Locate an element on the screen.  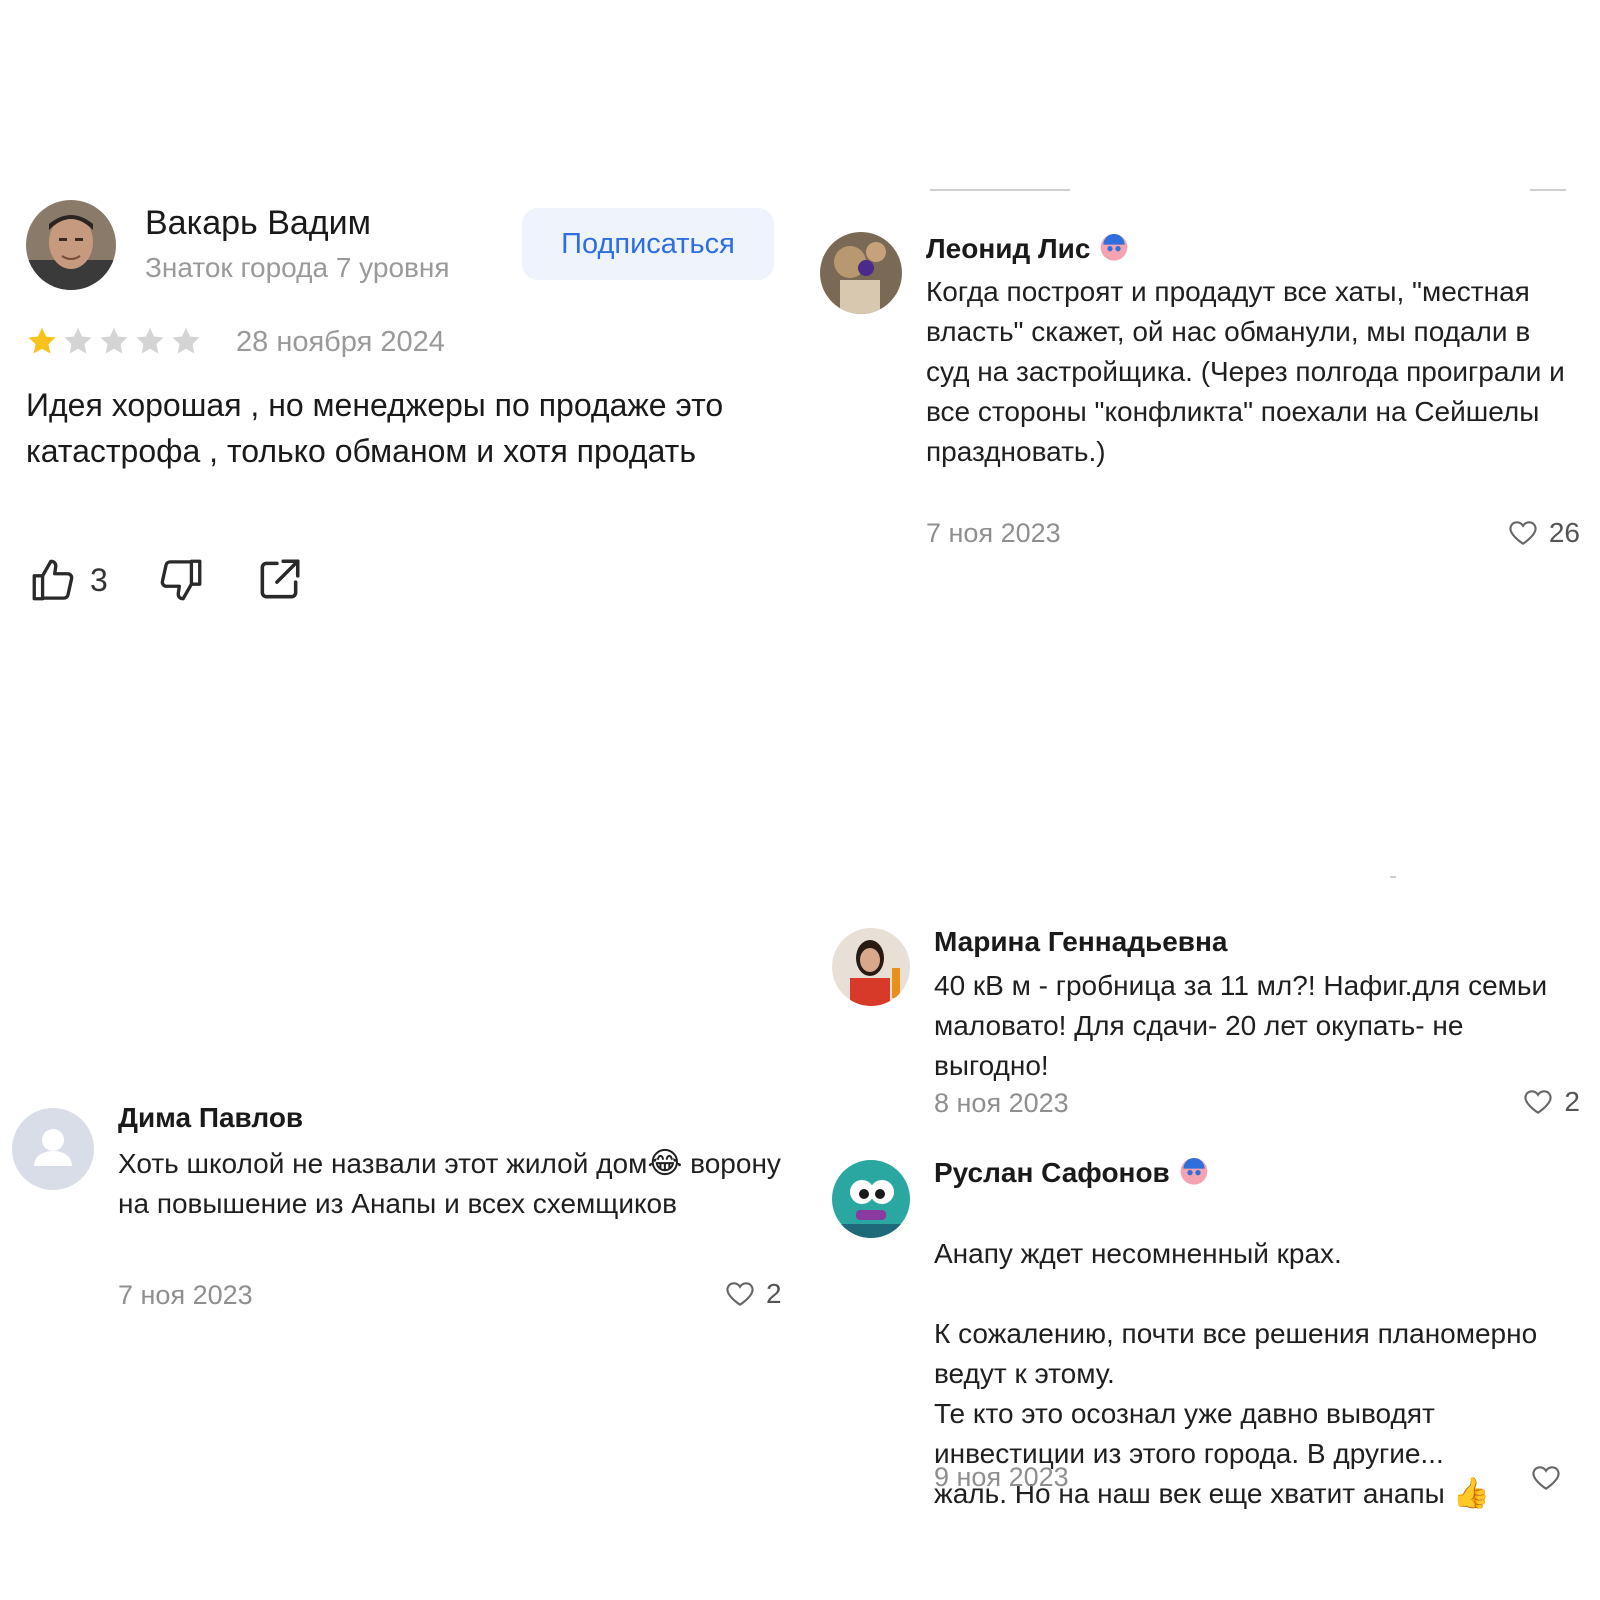
subscribe-button: Подписаться is located at coordinates (648, 244).